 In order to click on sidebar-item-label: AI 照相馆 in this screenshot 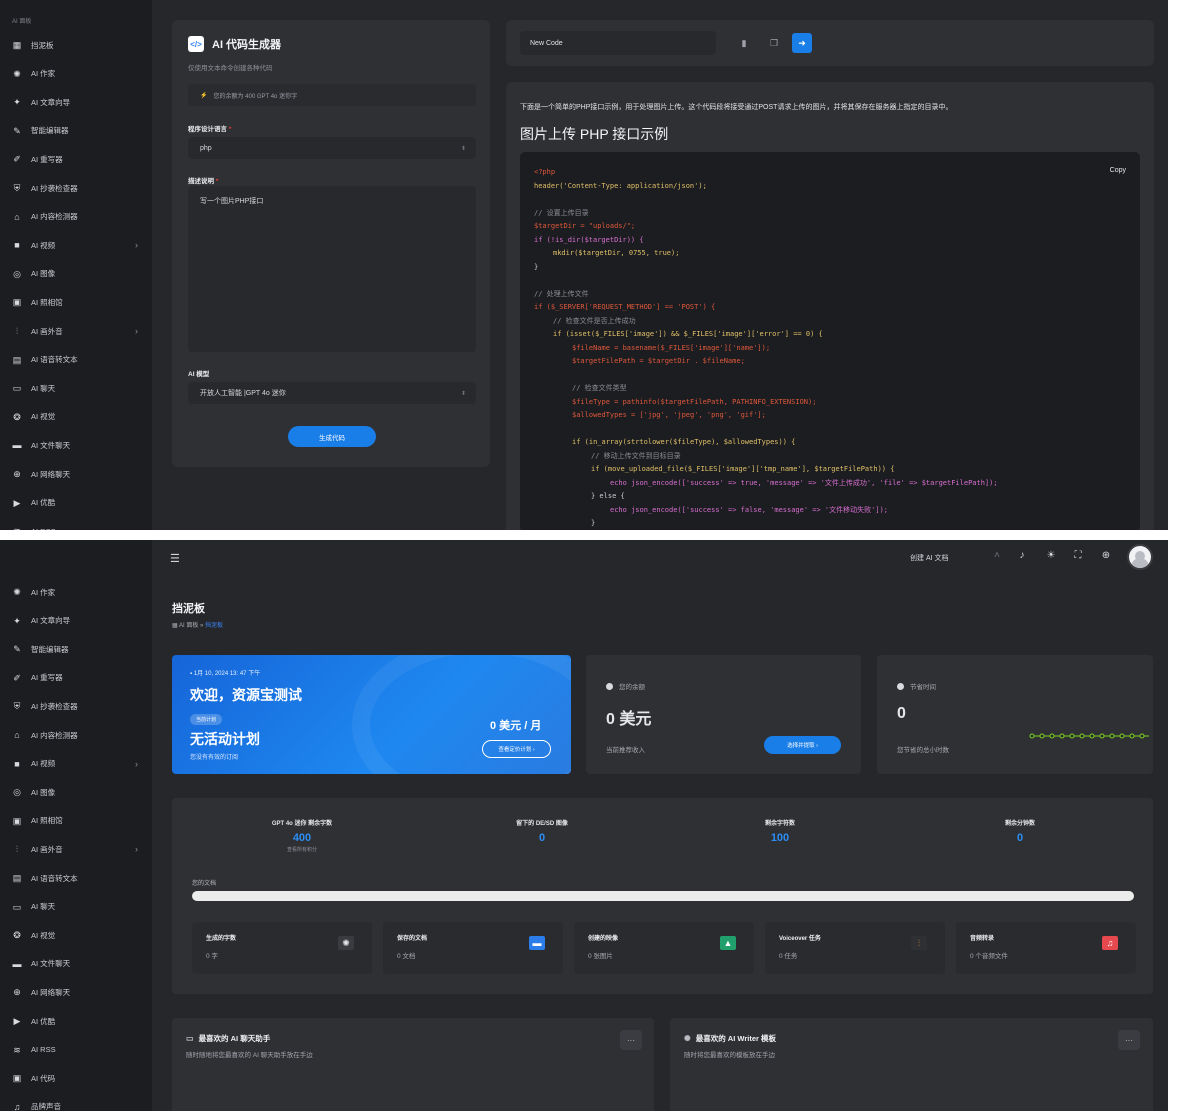, I will do `click(47, 302)`.